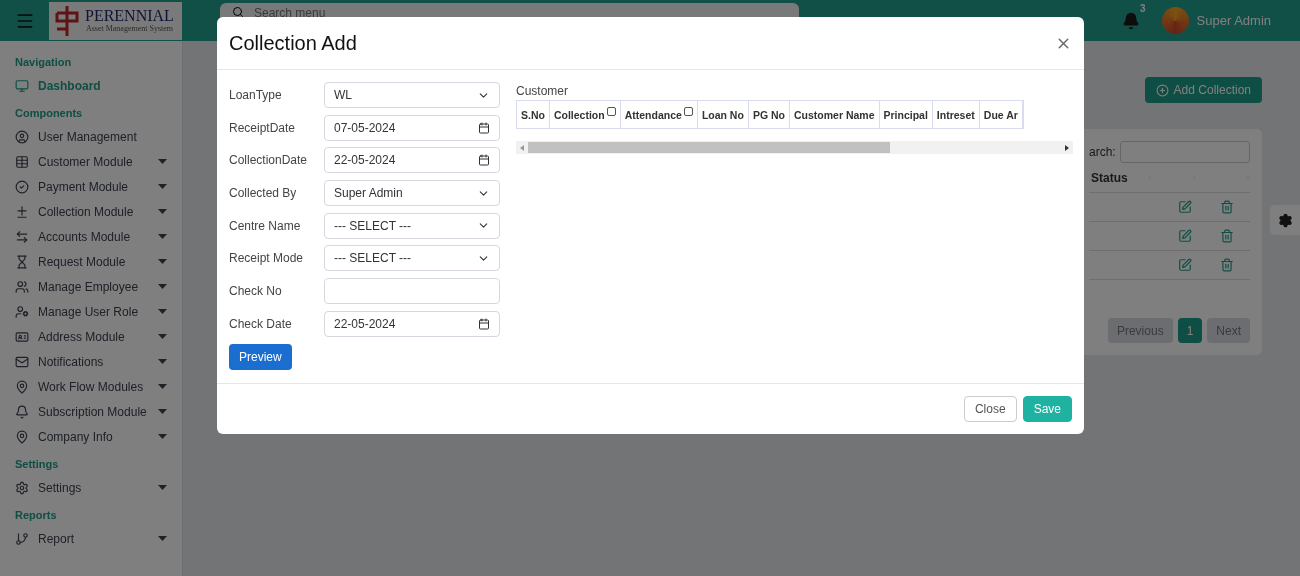 This screenshot has width=1300, height=576. What do you see at coordinates (91, 361) in the screenshot?
I see `sidebar-item: Notifications` at bounding box center [91, 361].